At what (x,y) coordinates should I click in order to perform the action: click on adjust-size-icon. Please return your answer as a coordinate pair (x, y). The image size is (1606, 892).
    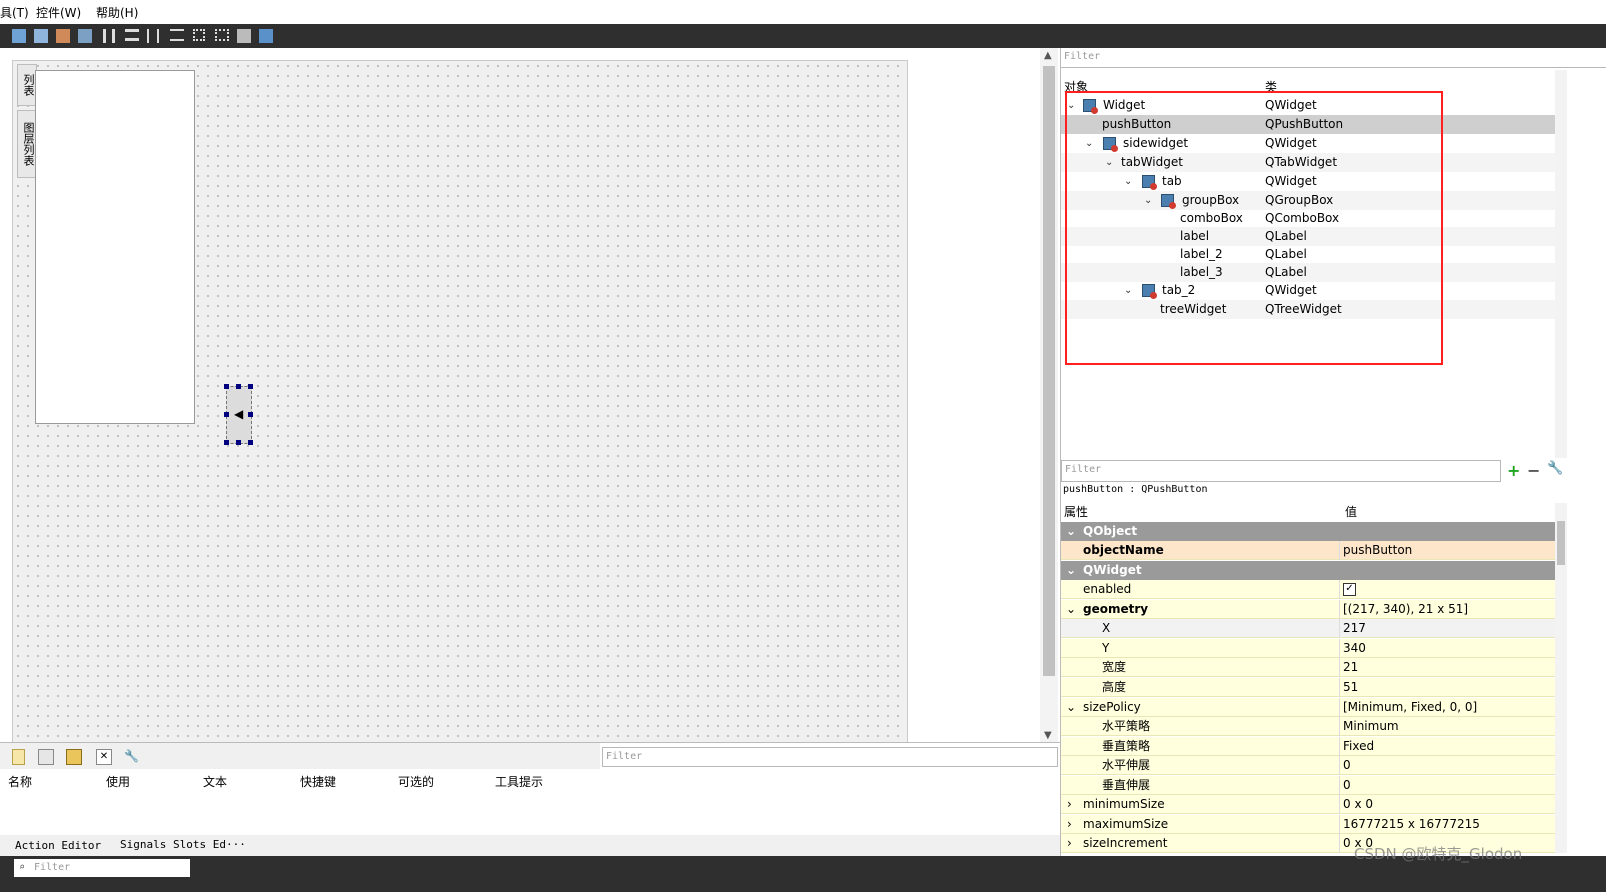
    Looking at the image, I should click on (266, 36).